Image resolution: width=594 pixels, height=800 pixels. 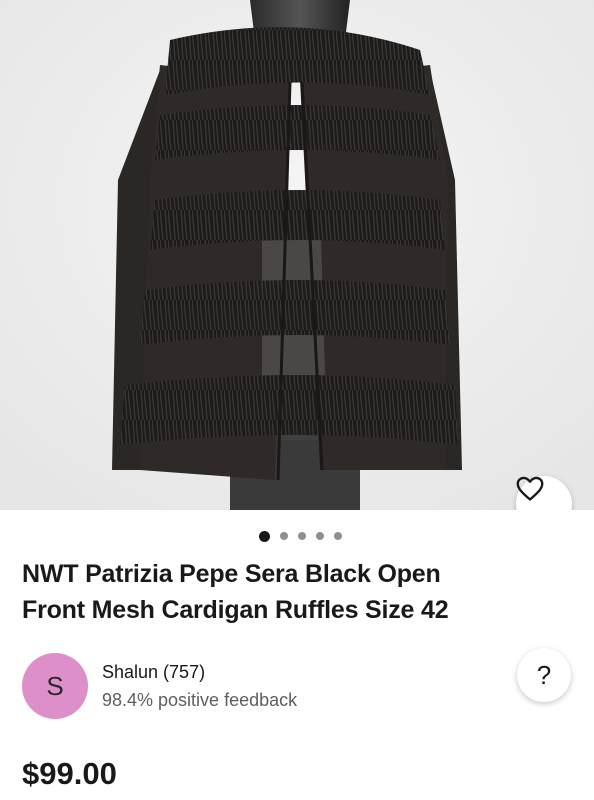 I want to click on seller-avatar: S, so click(x=55, y=686).